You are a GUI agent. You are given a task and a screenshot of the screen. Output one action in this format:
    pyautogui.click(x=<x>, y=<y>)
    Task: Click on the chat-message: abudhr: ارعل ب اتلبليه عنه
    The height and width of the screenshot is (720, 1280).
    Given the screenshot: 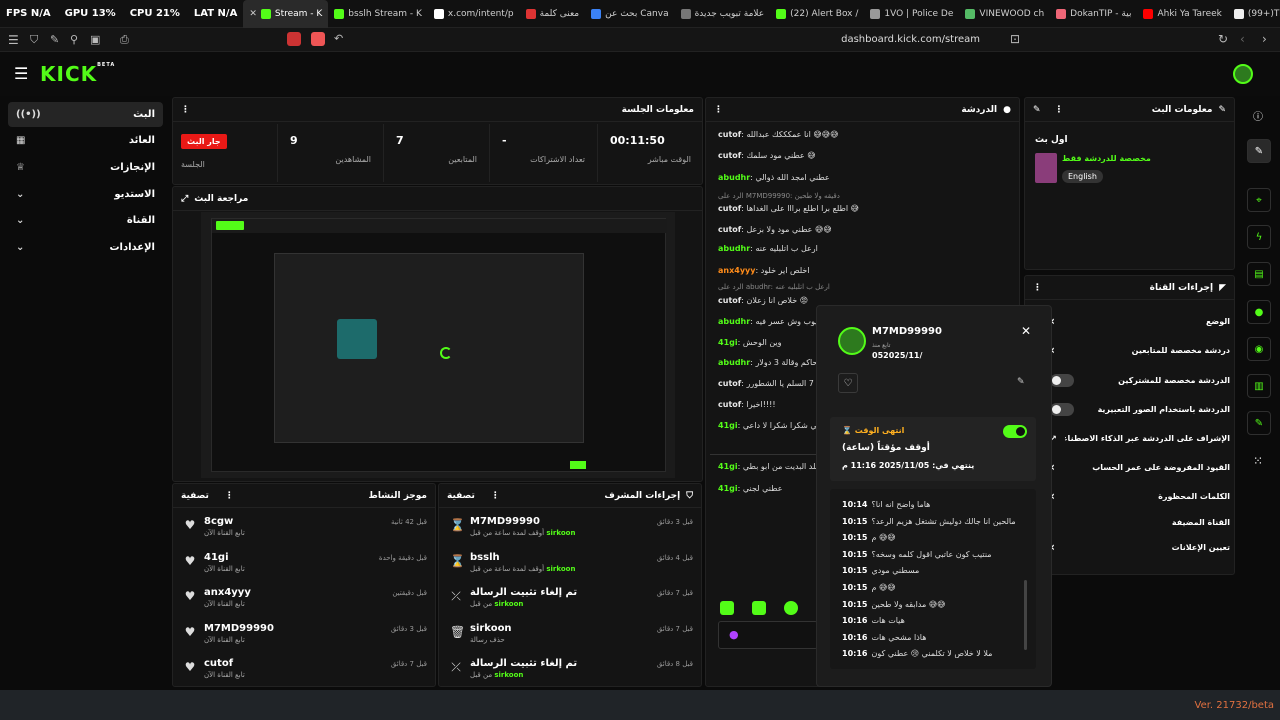 What is the action you would take?
    pyautogui.click(x=863, y=248)
    